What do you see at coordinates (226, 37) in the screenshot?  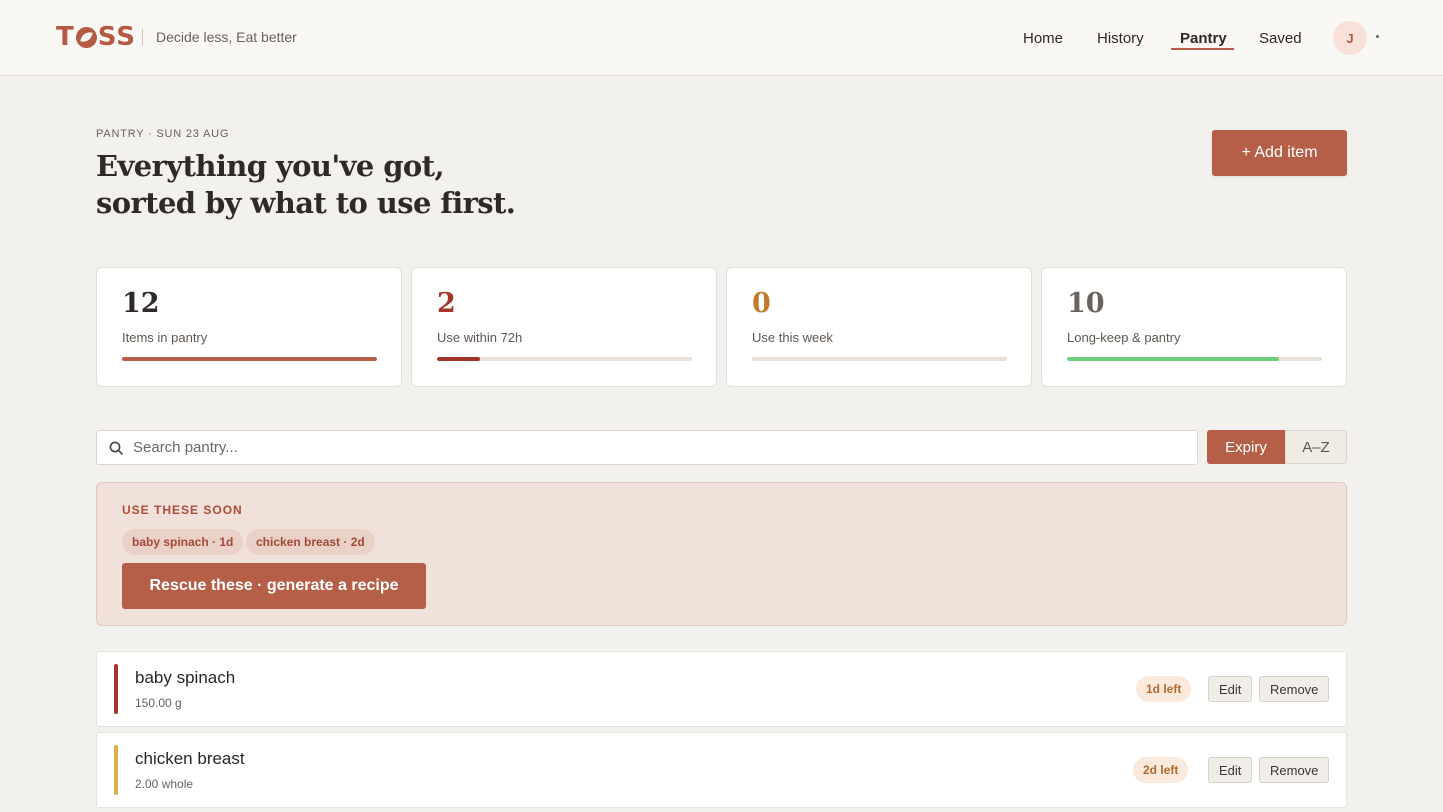 I see `tagline: Decide less, Eat better` at bounding box center [226, 37].